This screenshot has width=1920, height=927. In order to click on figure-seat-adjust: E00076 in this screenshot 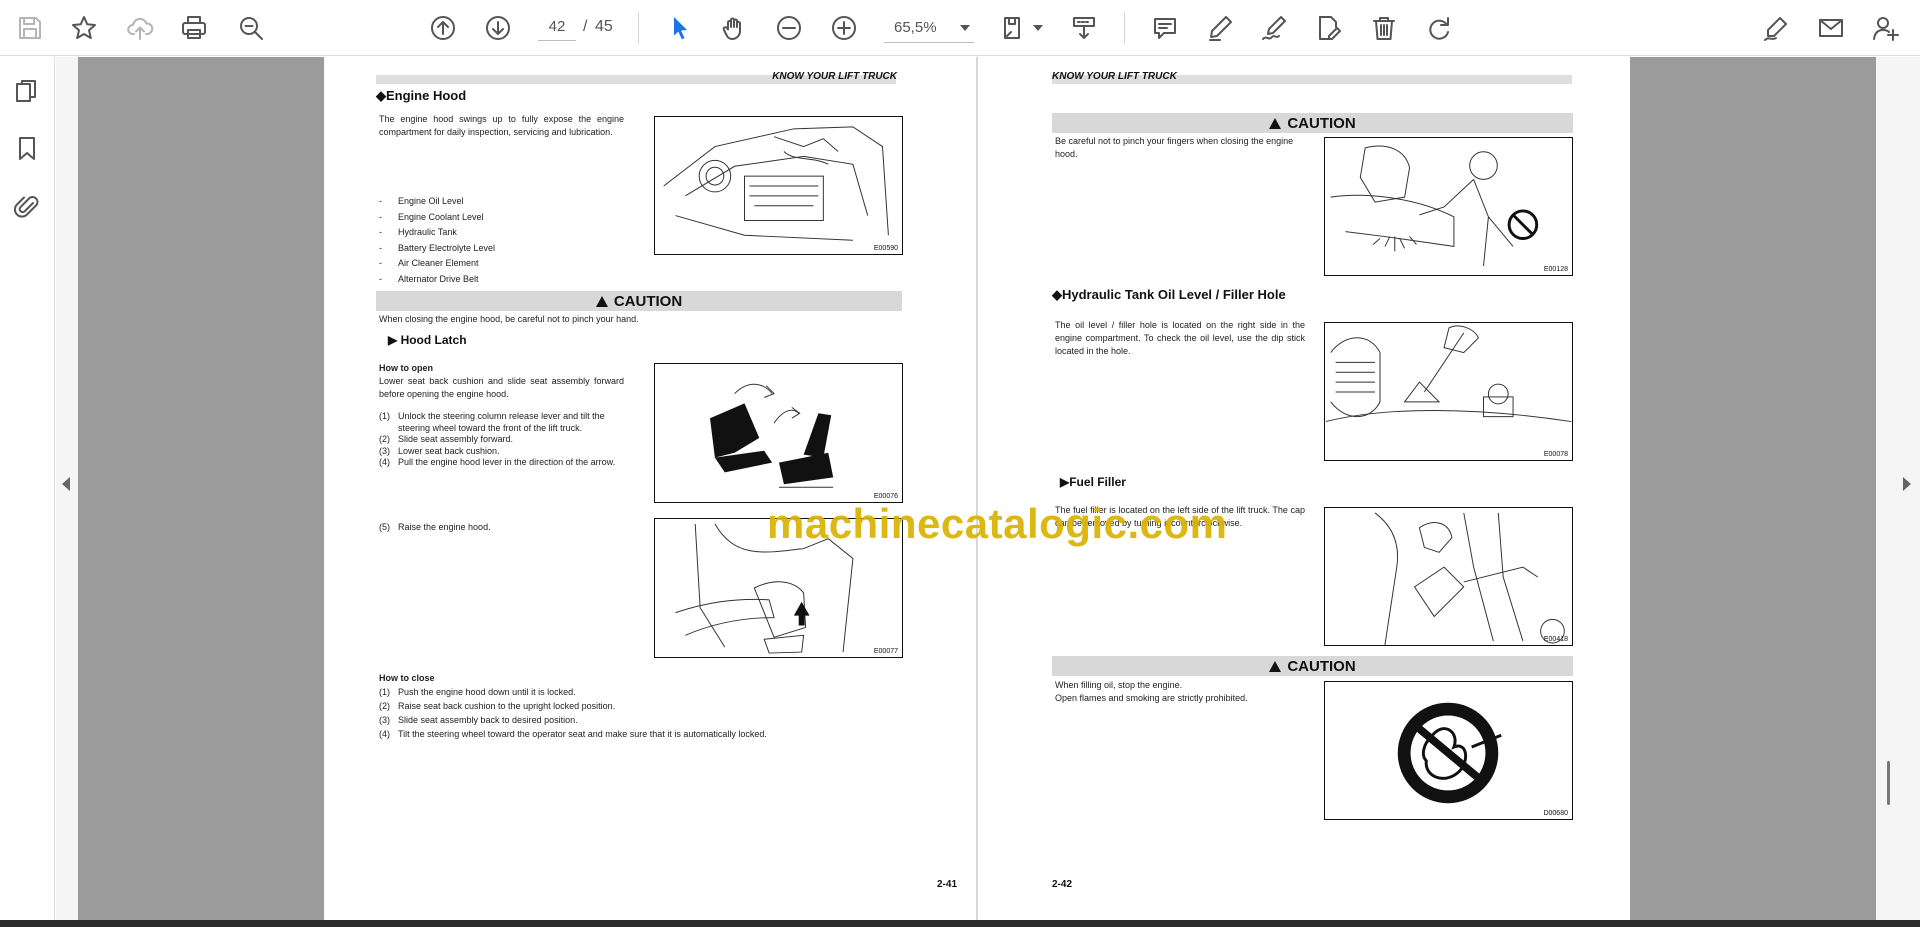, I will do `click(778, 433)`.